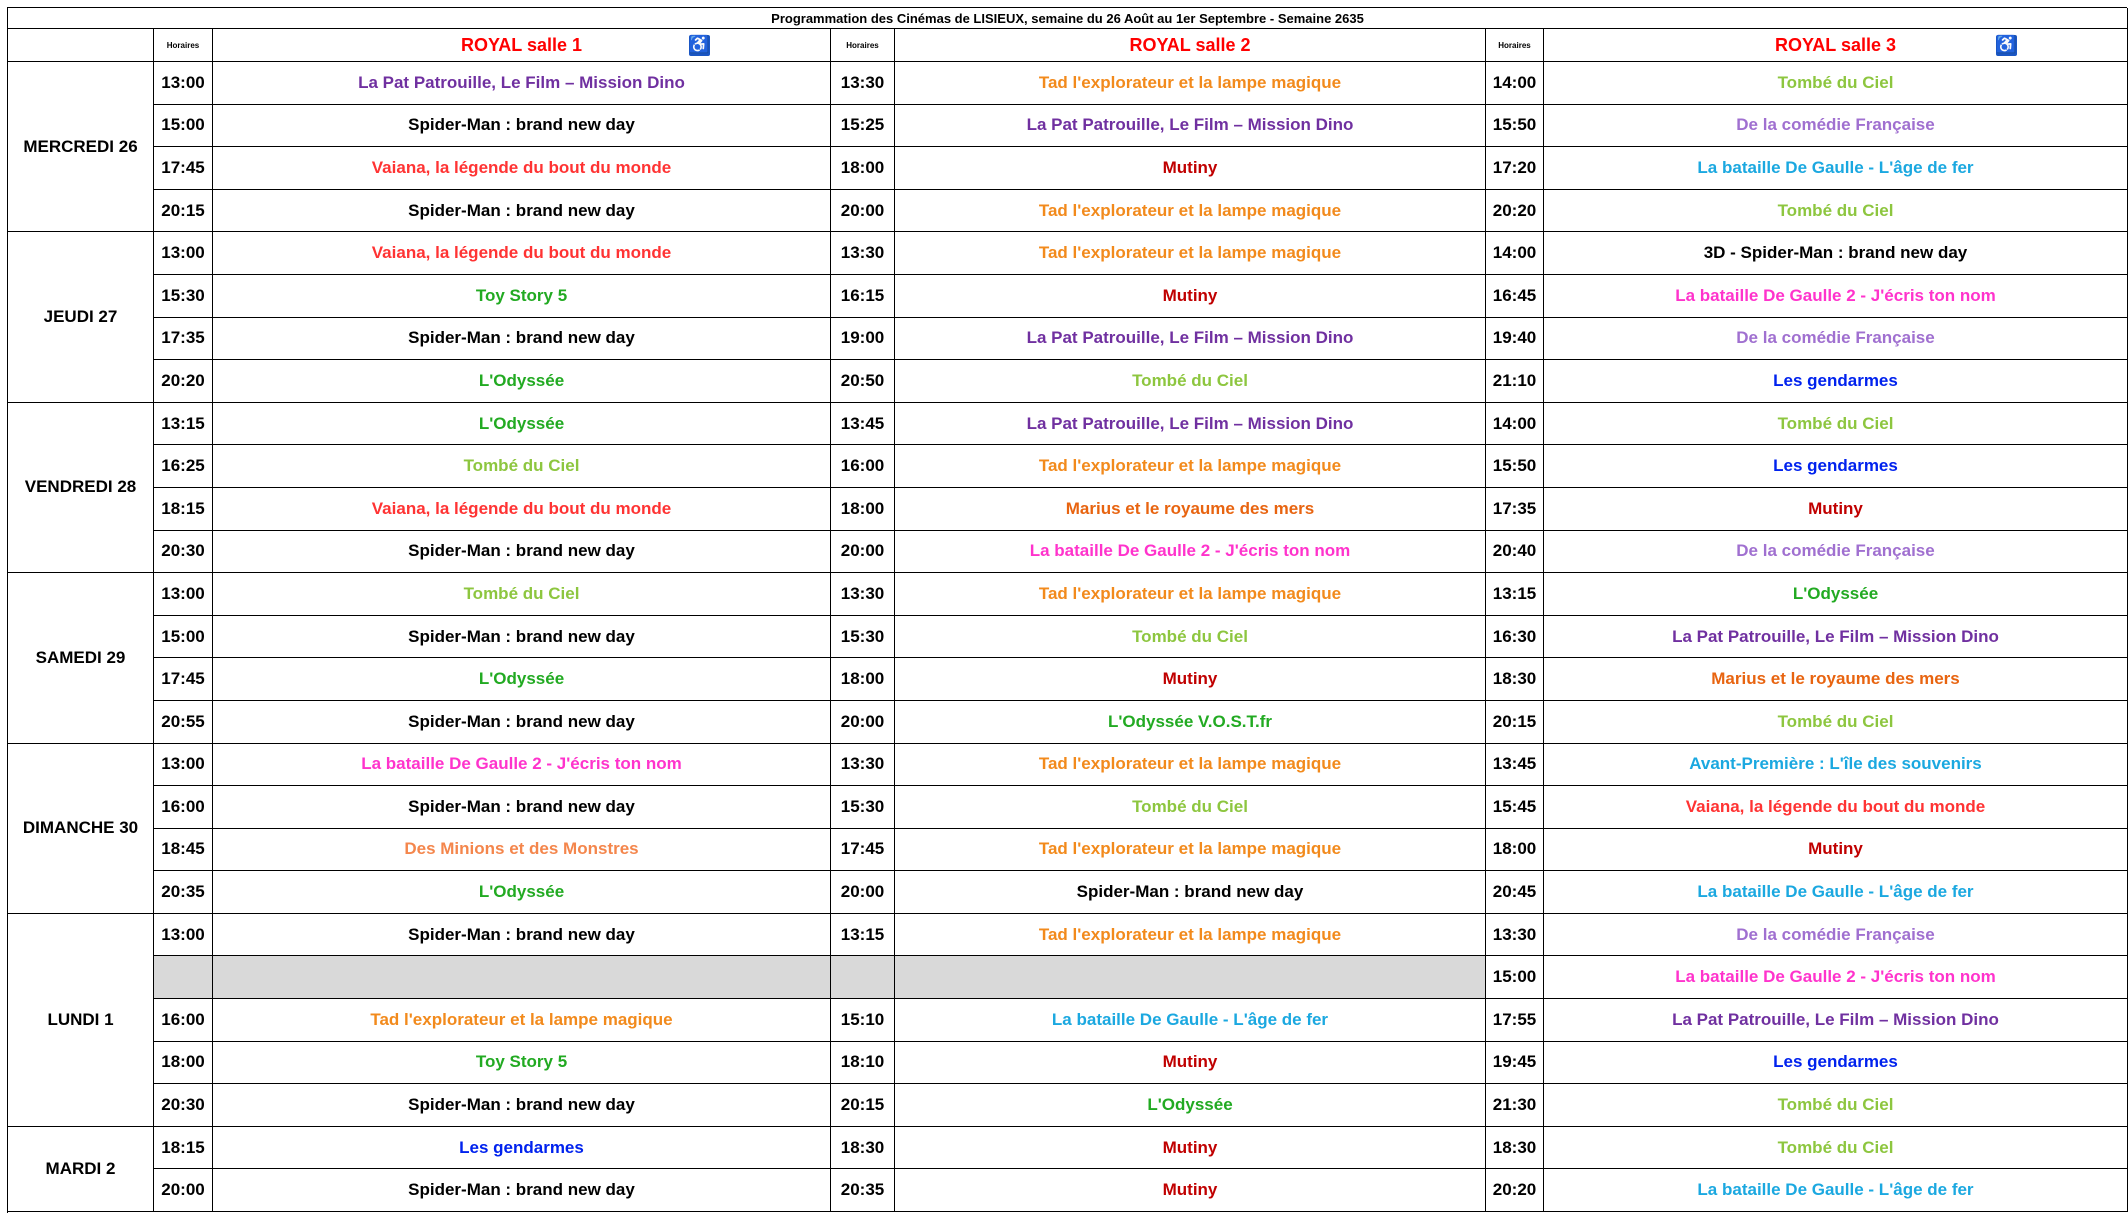 The image size is (2128, 1215). What do you see at coordinates (183, 168) in the screenshot?
I see `showtime: 17:45` at bounding box center [183, 168].